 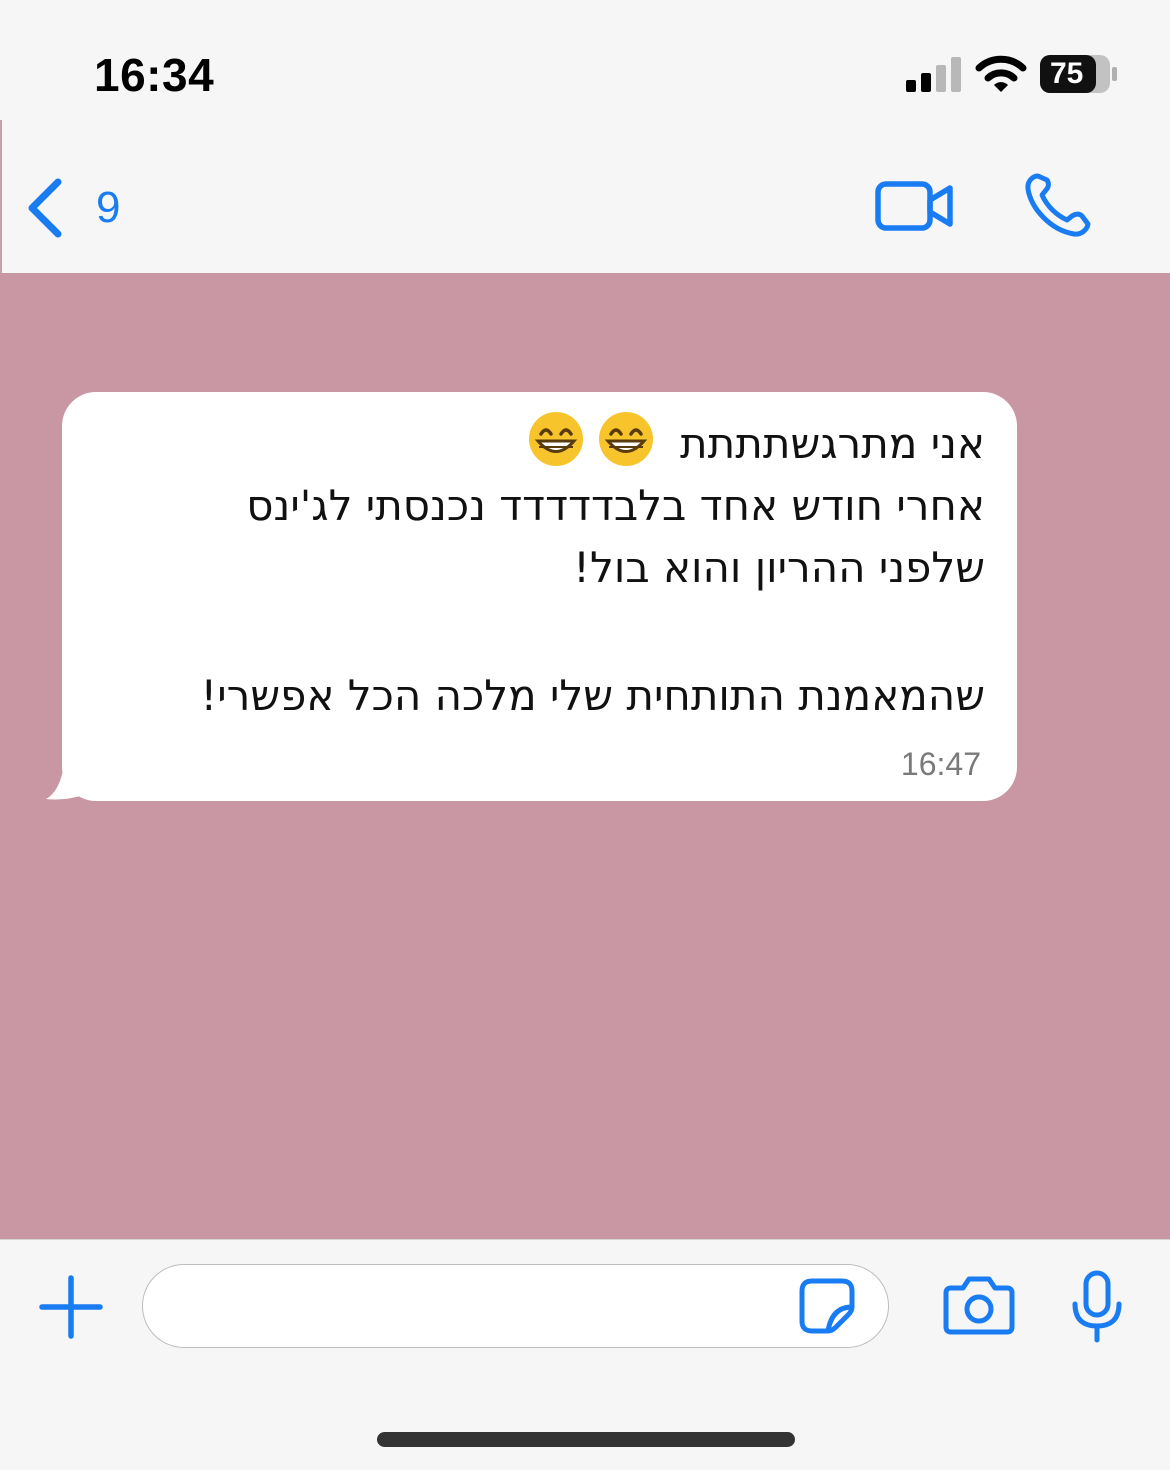 What do you see at coordinates (832, 443) in the screenshot?
I see `message-line-text: אני מתרגשתתתת` at bounding box center [832, 443].